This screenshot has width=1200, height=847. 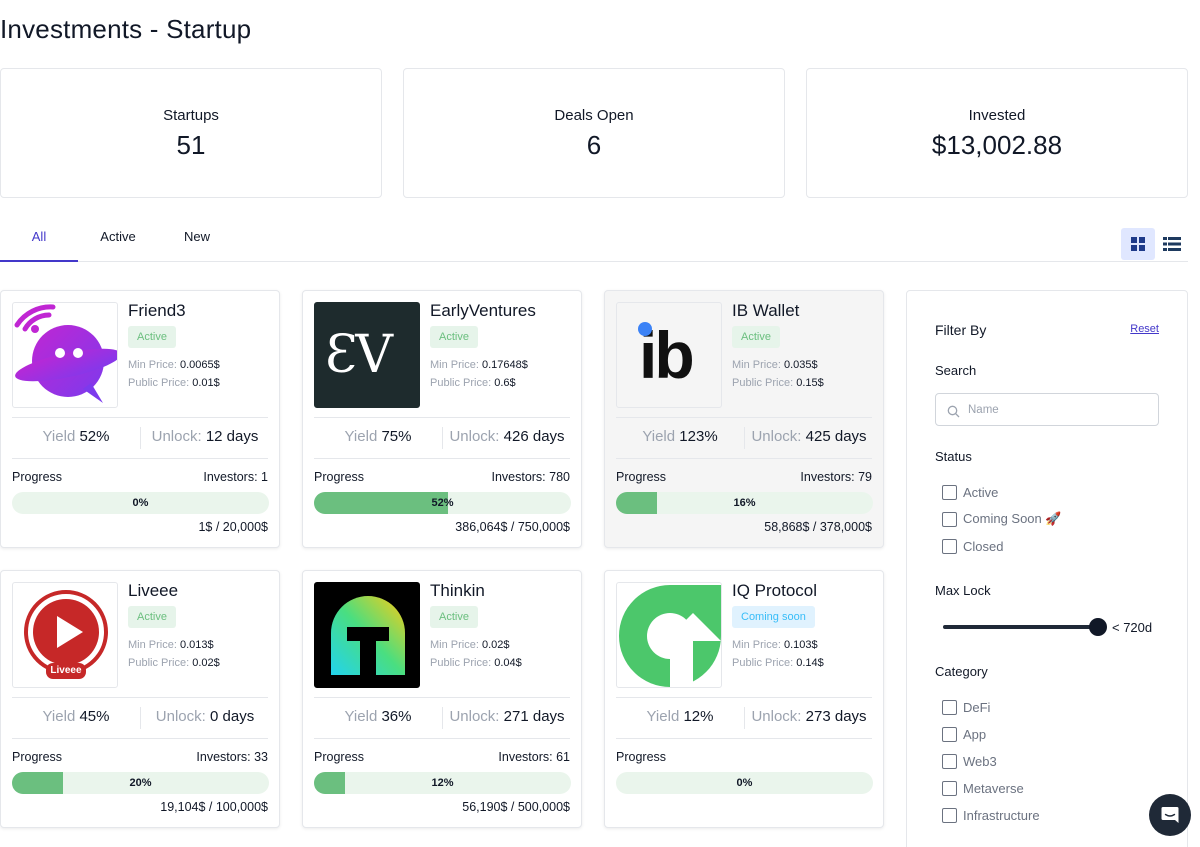 What do you see at coordinates (233, 527) in the screenshot?
I see `raised-amount: 1$ / 20,000$` at bounding box center [233, 527].